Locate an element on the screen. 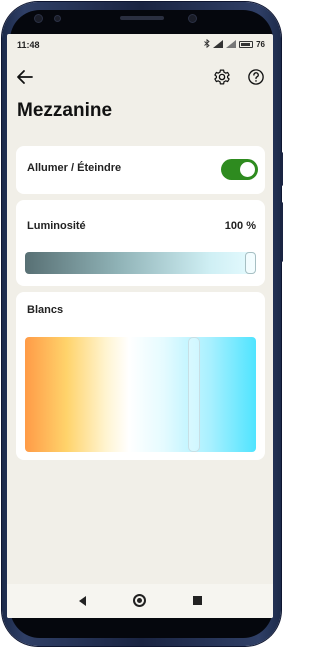 The height and width of the screenshot is (648, 320). battery-percentage: 76 is located at coordinates (260, 44).